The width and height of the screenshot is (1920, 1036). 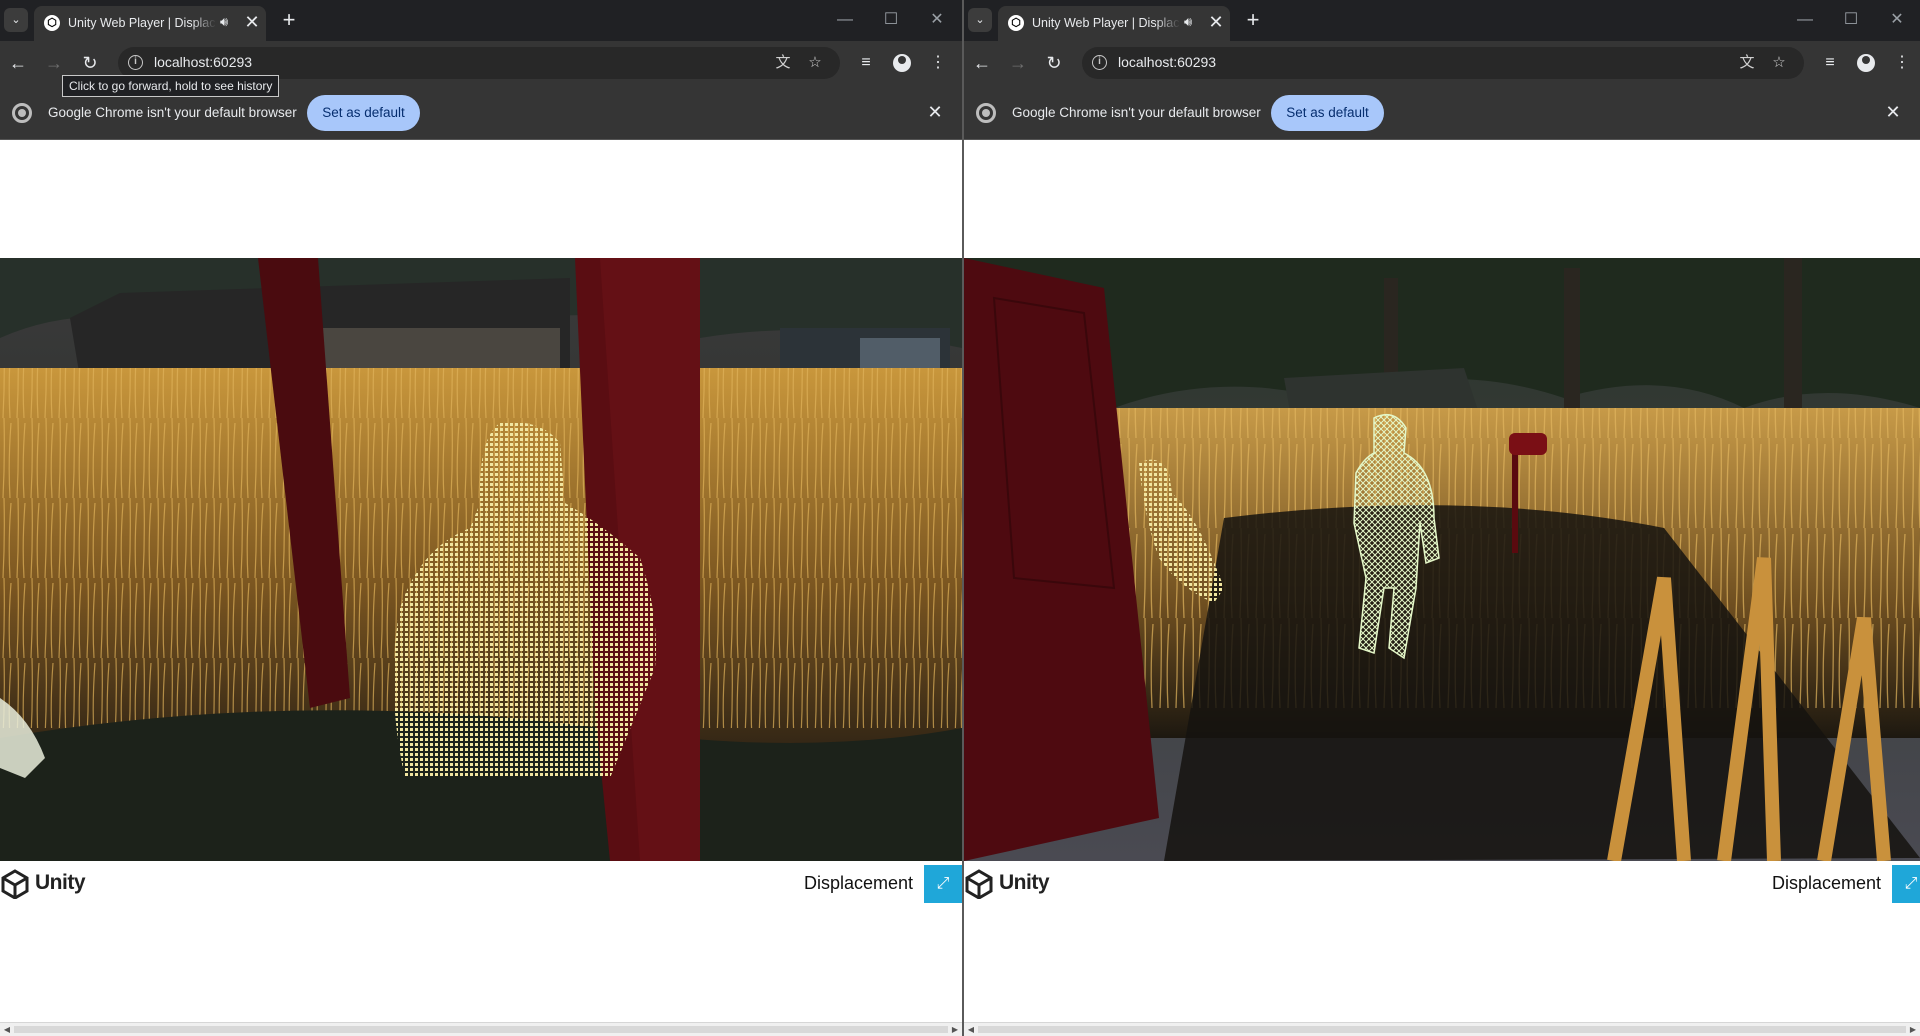 I want to click on forward-tooltip: Click to go forward, hold to see history, so click(x=171, y=86).